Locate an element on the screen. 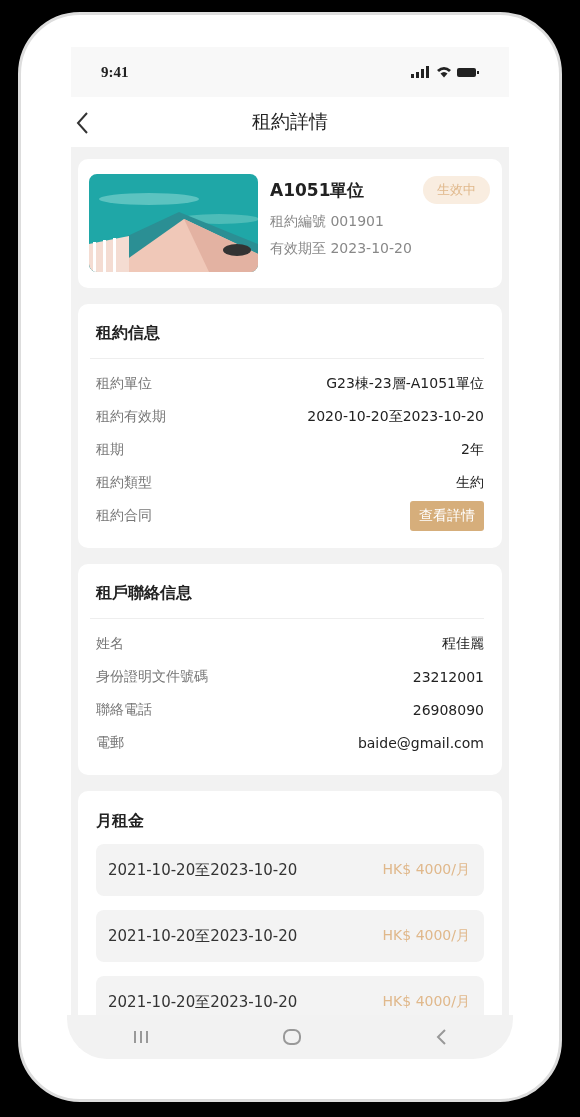 This screenshot has width=580, height=1117. signal-icon is located at coordinates (421, 72).